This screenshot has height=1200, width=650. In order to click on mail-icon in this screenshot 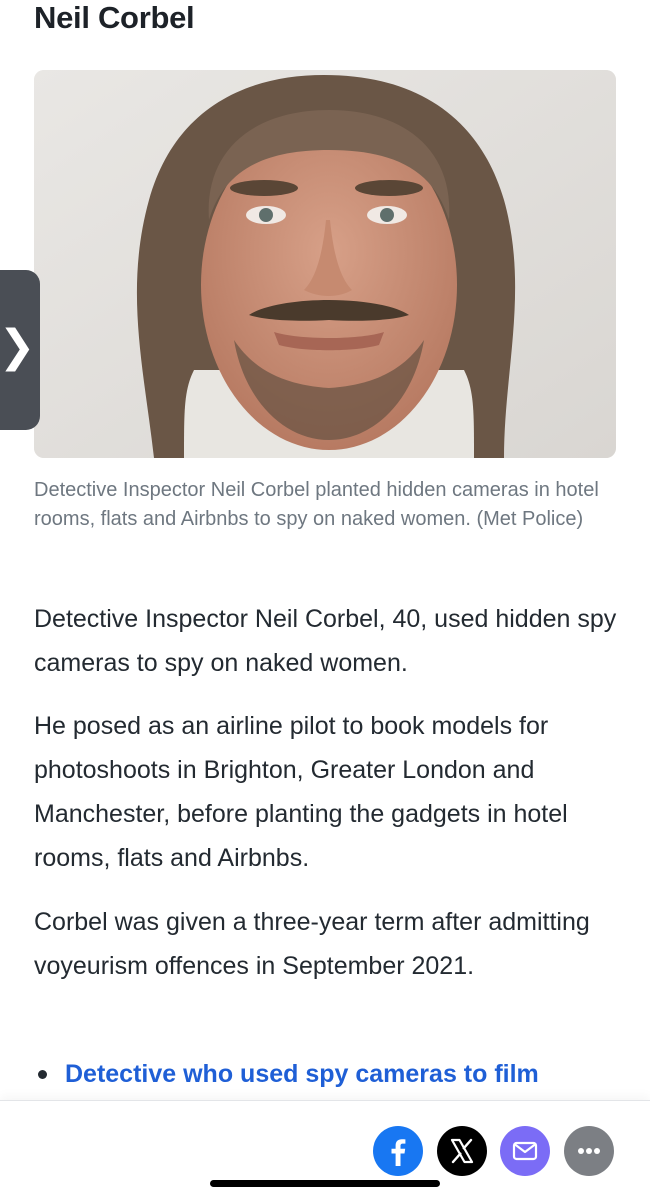, I will do `click(525, 1151)`.